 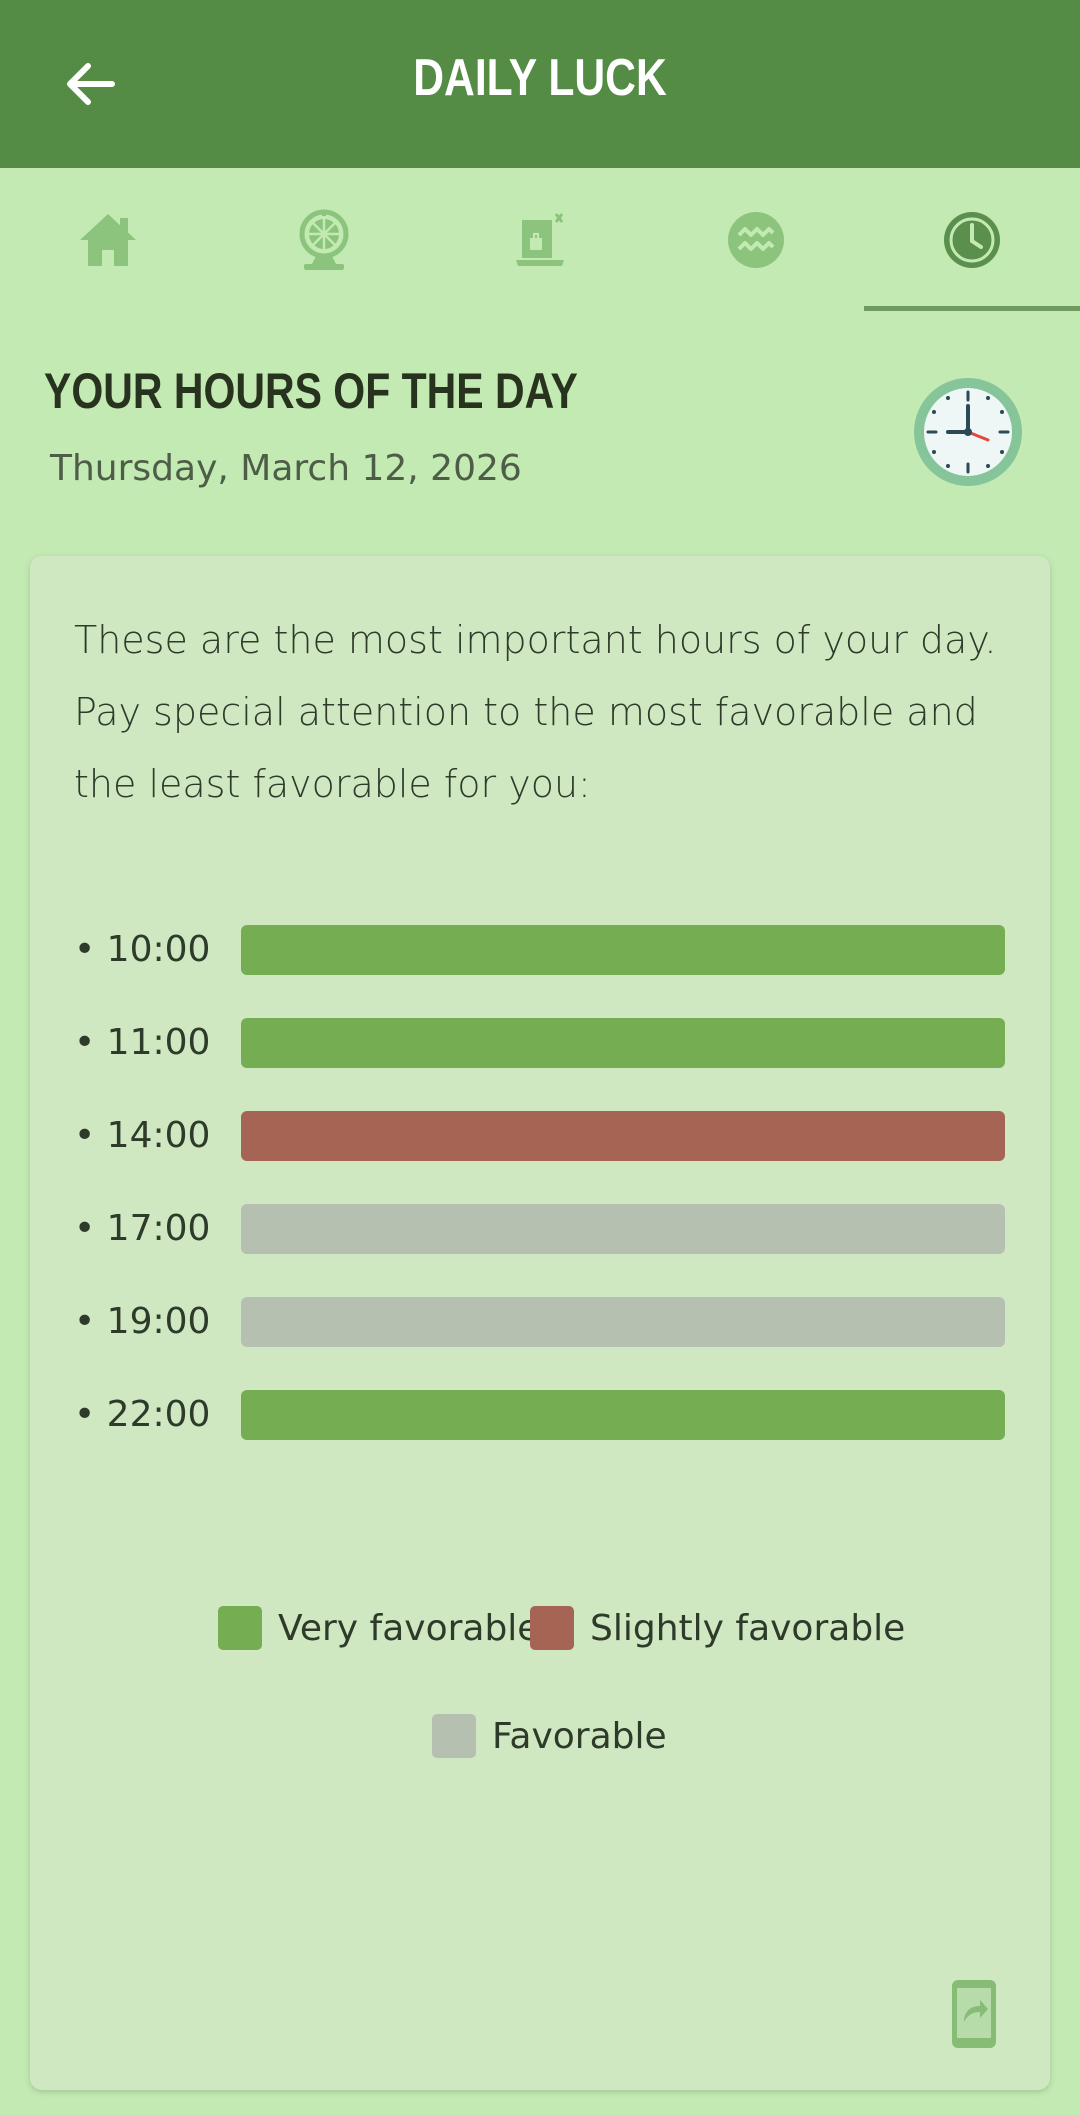 I want to click on hour-label: • 17:00, so click(x=142, y=1228).